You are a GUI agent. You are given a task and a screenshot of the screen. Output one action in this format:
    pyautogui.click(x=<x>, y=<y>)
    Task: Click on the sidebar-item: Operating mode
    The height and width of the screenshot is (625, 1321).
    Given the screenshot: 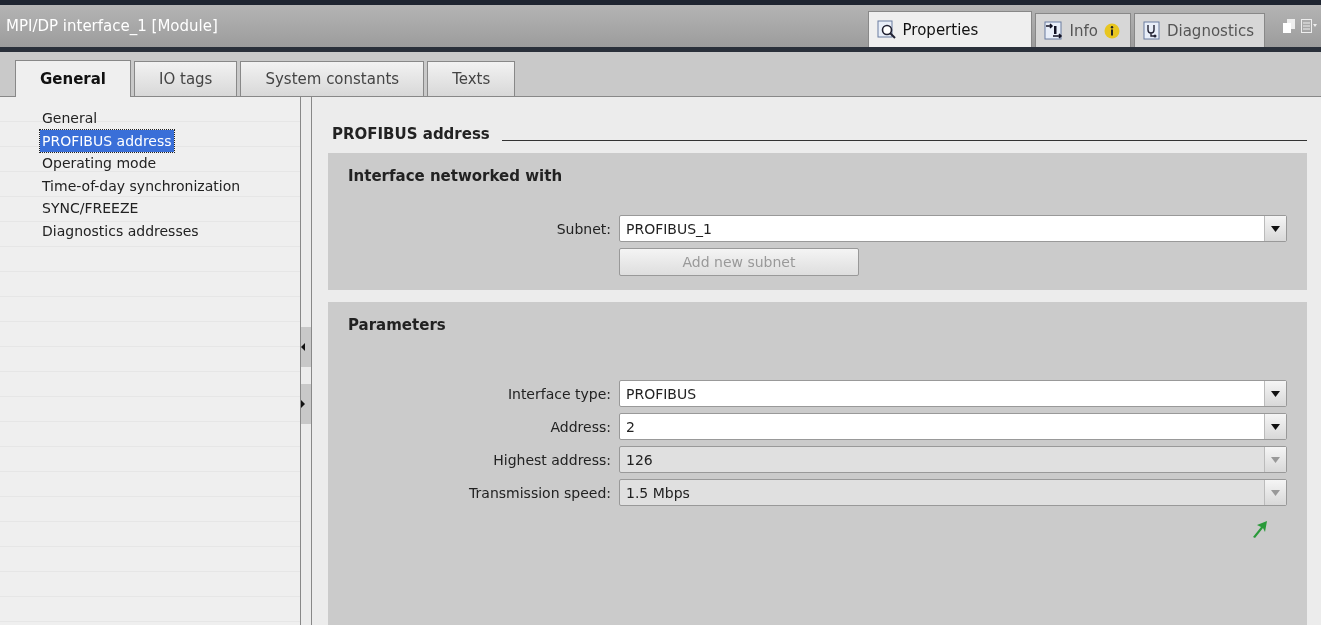 What is the action you would take?
    pyautogui.click(x=88, y=163)
    